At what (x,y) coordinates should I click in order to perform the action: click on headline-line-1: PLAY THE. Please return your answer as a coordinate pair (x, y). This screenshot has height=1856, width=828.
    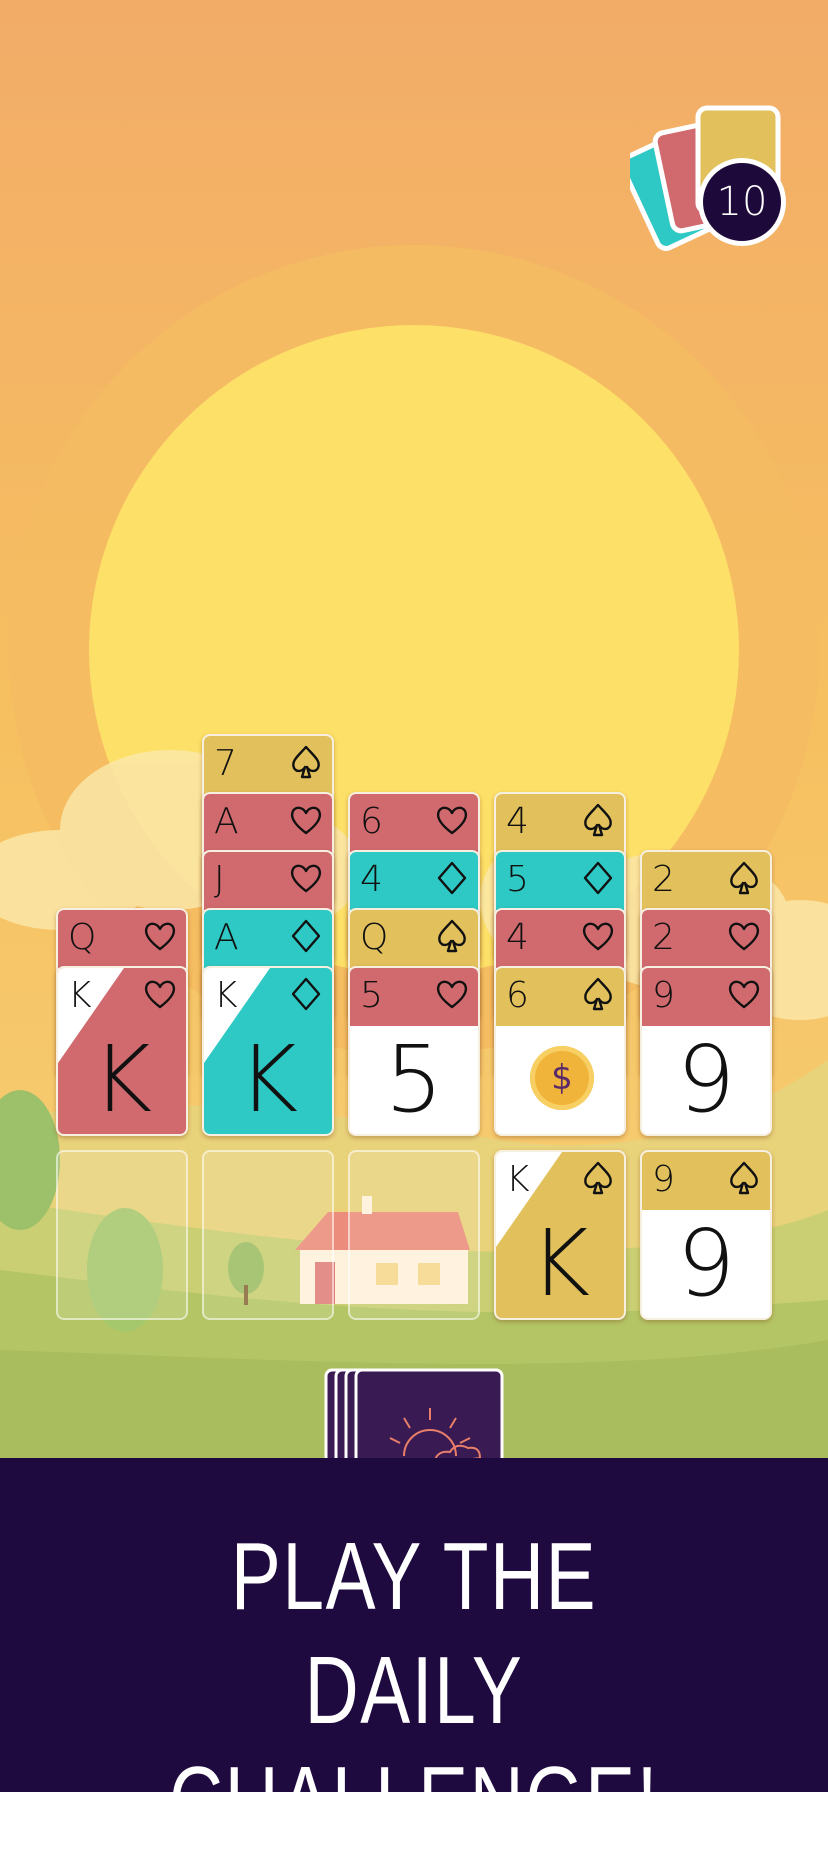
    Looking at the image, I should click on (414, 1576).